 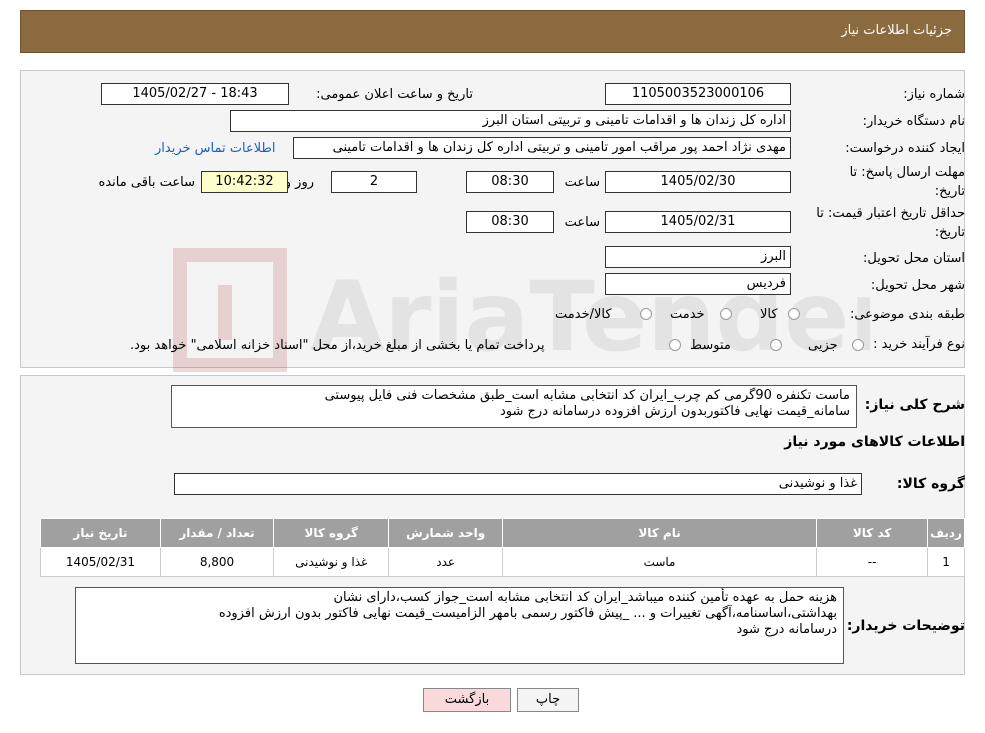 I want to click on province-field: البرز, so click(x=698, y=257).